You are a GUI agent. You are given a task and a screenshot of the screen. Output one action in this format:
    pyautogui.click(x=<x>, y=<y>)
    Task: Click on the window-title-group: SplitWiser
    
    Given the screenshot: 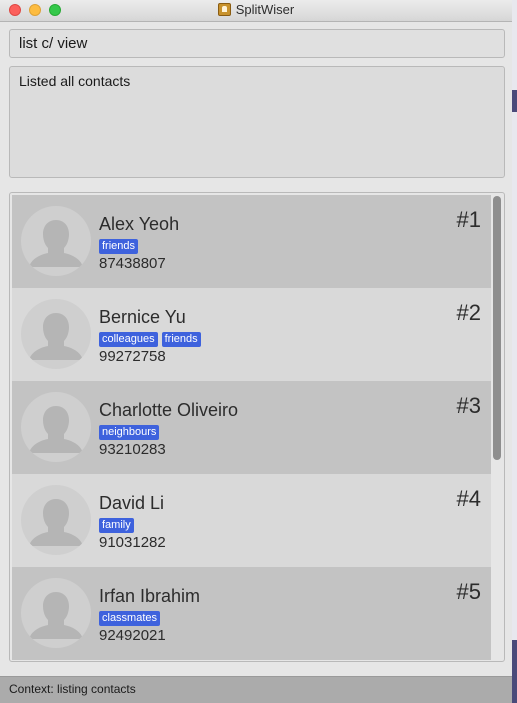 What is the action you would take?
    pyautogui.click(x=256, y=10)
    